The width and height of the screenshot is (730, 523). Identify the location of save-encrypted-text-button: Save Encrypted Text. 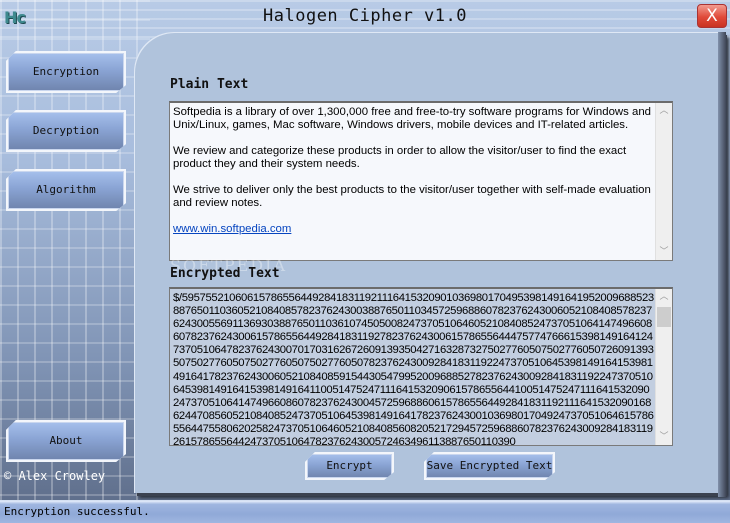
(489, 466).